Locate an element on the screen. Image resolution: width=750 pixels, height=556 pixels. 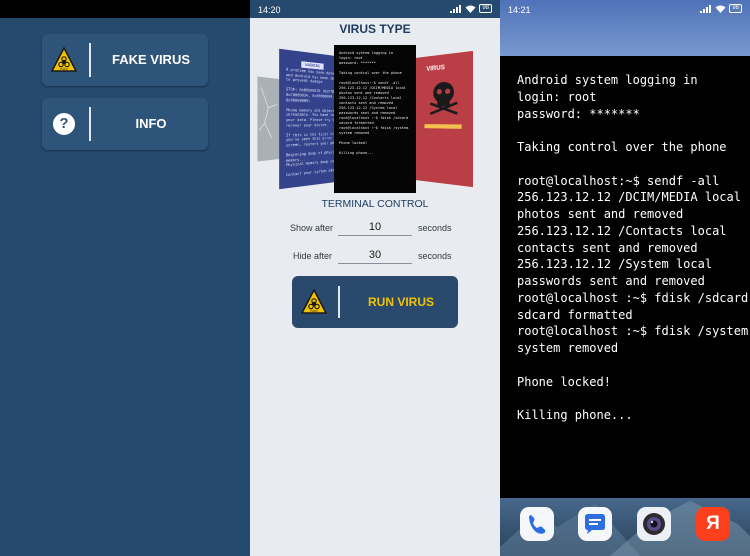
status-bar: 14:21 98 is located at coordinates (625, 9).